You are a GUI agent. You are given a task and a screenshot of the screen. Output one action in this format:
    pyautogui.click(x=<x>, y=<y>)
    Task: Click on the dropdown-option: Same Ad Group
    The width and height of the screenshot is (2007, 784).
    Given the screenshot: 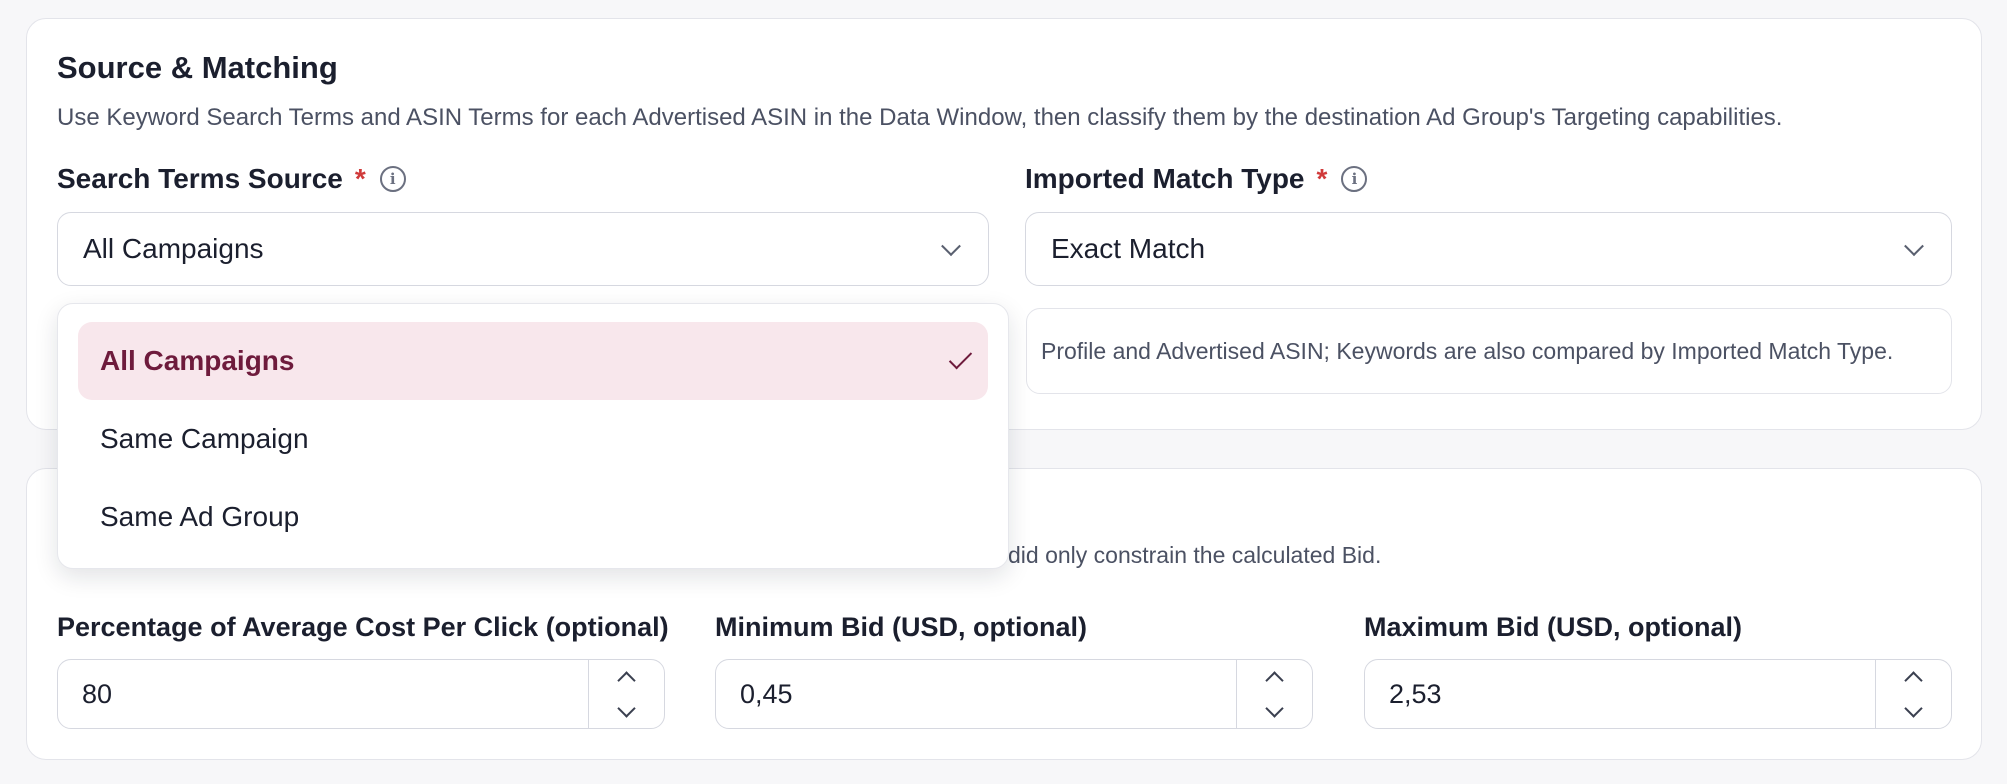 What is the action you would take?
    pyautogui.click(x=533, y=517)
    